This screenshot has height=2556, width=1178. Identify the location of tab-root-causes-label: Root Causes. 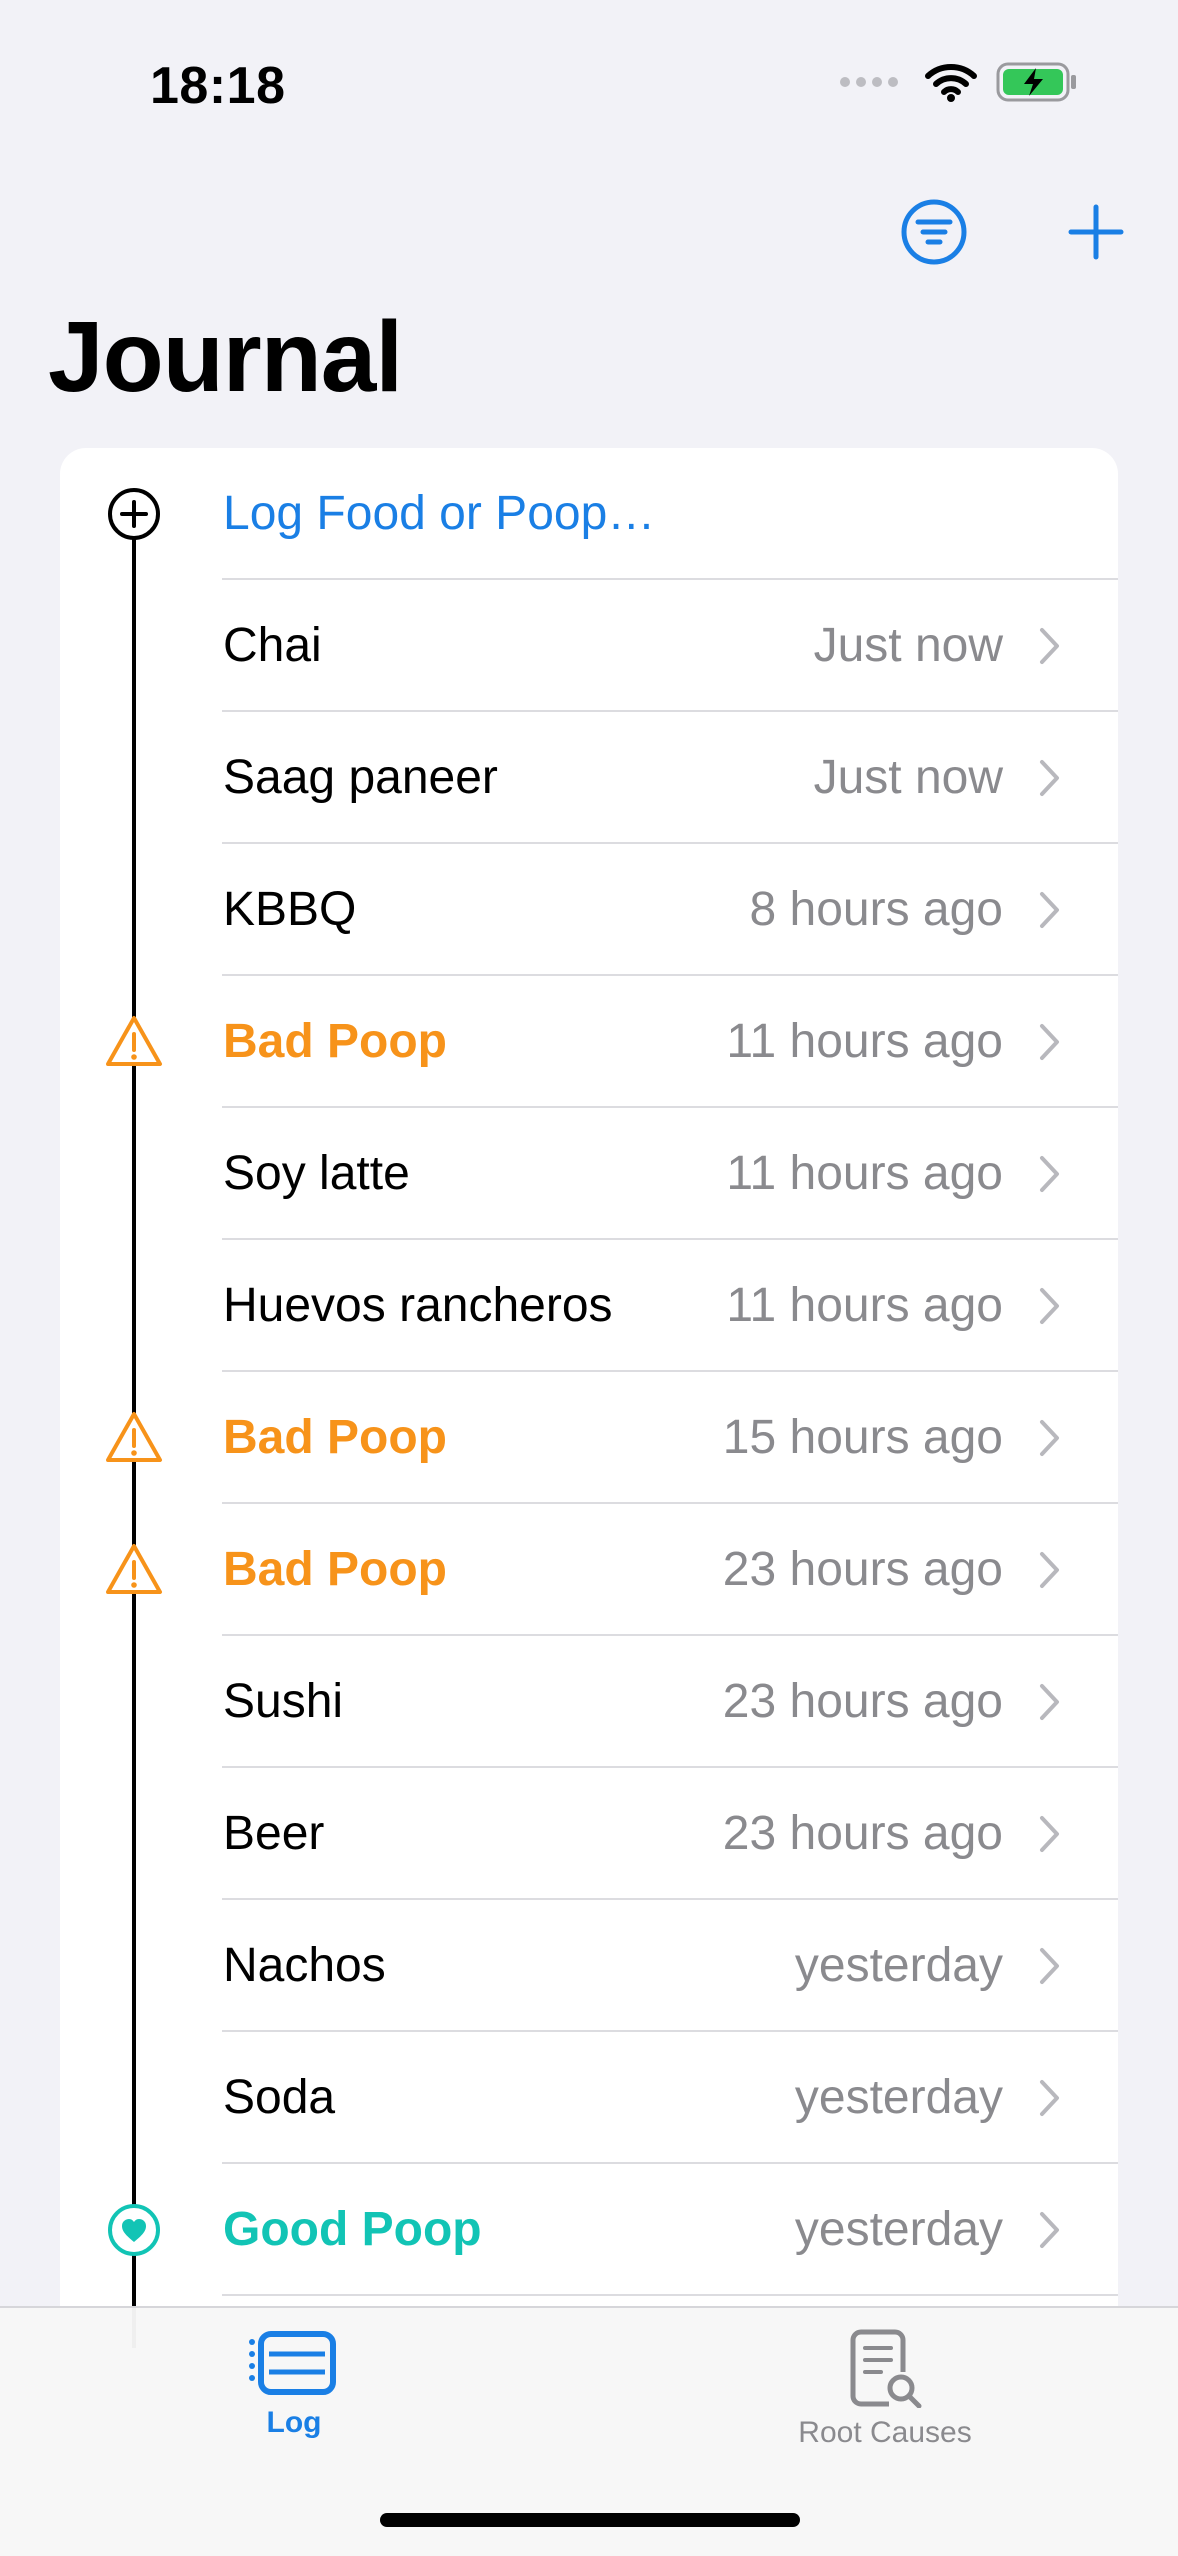
(885, 2432).